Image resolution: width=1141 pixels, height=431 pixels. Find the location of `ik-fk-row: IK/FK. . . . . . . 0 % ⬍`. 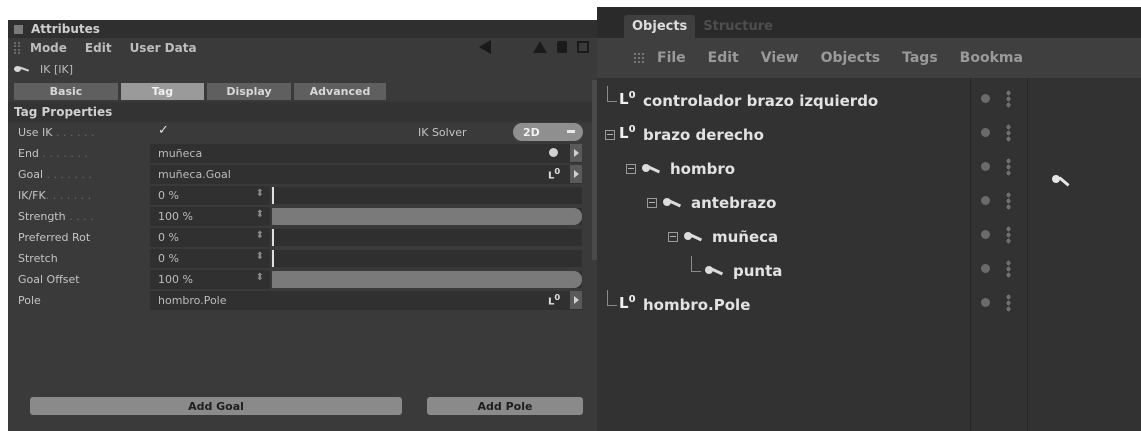

ik-fk-row: IK/FK. . . . . . . 0 % ⬍ is located at coordinates (302, 195).